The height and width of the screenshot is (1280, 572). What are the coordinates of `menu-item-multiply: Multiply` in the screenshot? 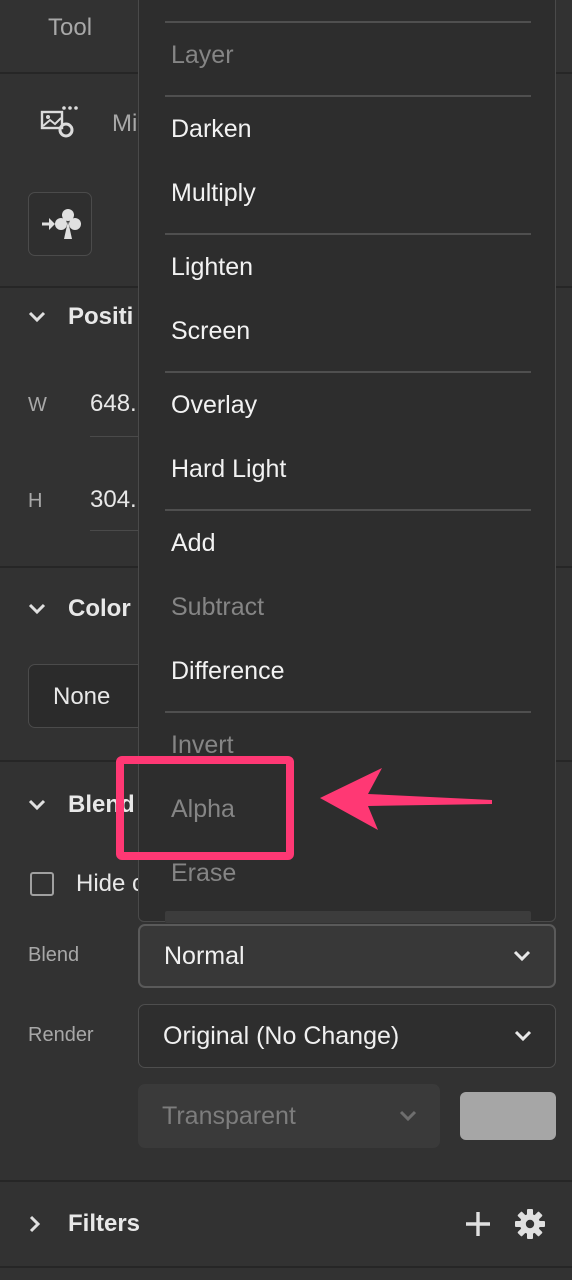 It's located at (213, 193).